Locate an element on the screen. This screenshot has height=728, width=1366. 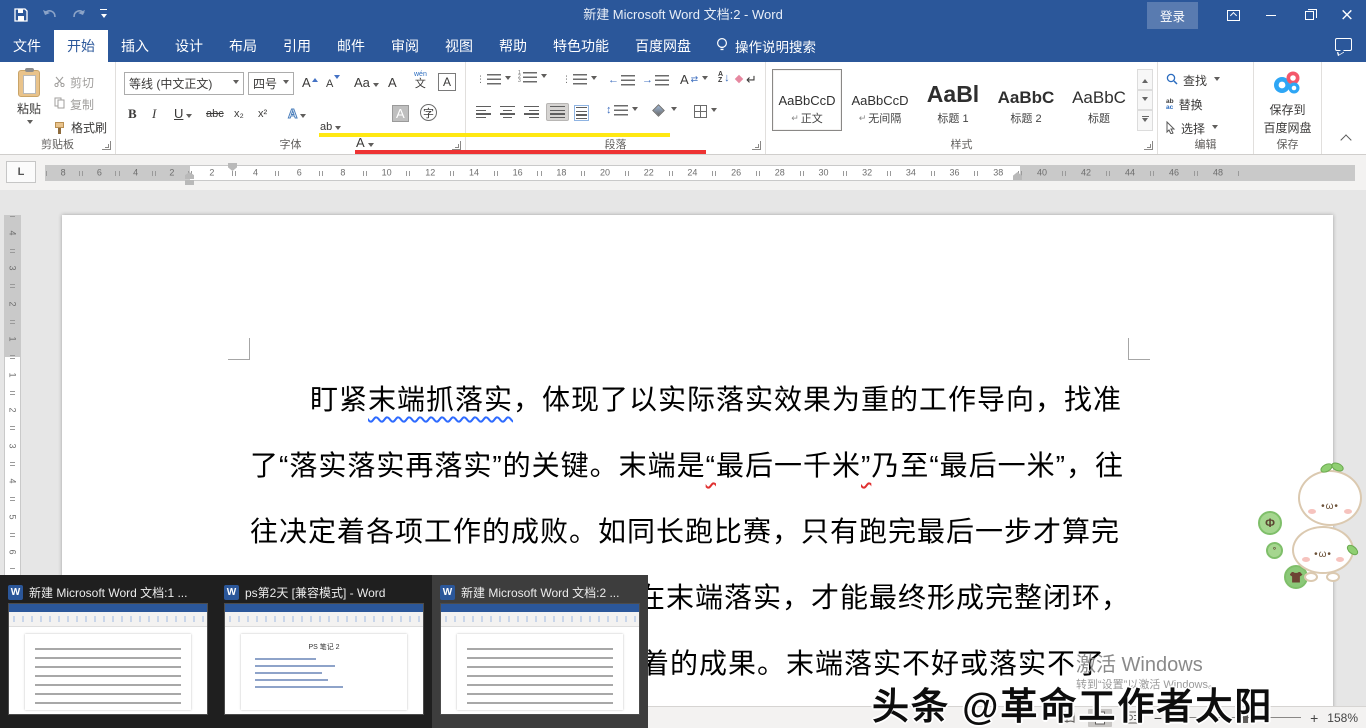
enclose-characters-button: 字 is located at coordinates (428, 112).